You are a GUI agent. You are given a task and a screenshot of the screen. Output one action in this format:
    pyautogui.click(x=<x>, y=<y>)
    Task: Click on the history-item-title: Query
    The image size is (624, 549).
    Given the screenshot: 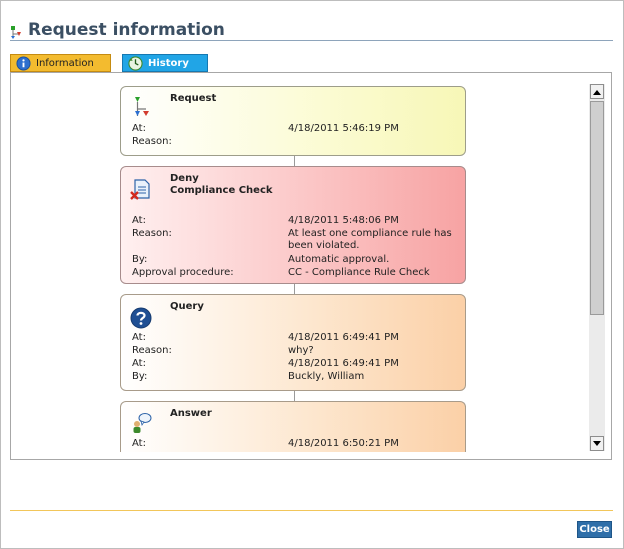 What is the action you would take?
    pyautogui.click(x=187, y=306)
    